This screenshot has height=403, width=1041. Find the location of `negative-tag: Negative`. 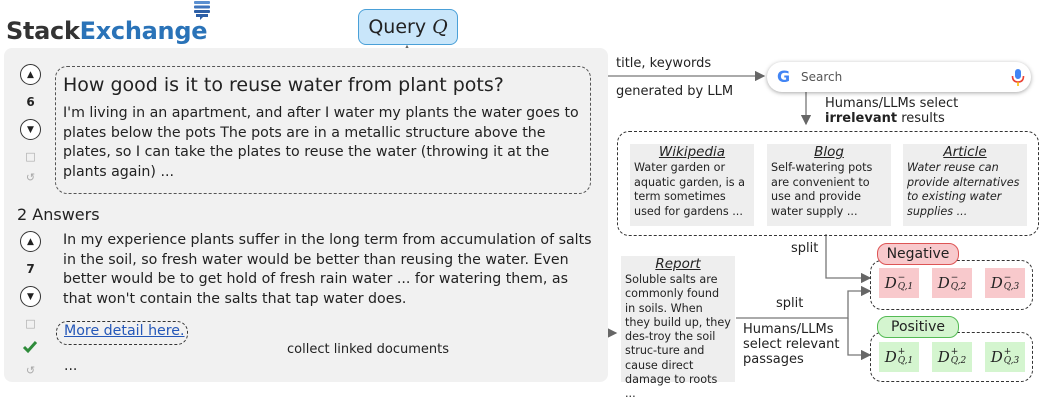

negative-tag: Negative is located at coordinates (918, 254).